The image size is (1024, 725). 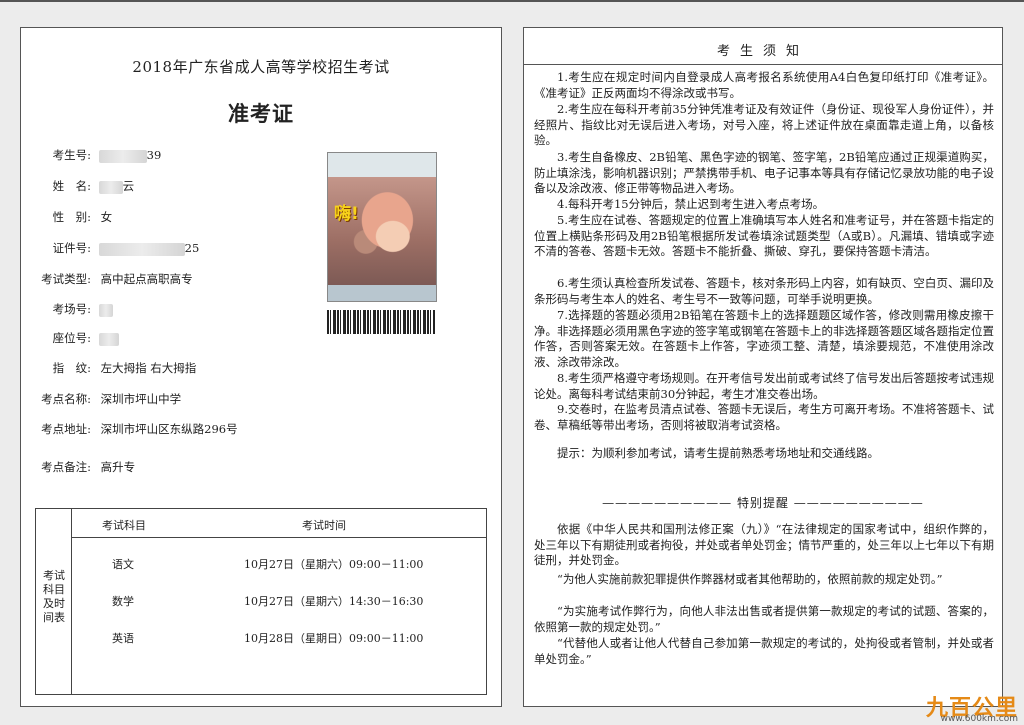 I want to click on field-label: 性 别:, so click(x=71, y=217).